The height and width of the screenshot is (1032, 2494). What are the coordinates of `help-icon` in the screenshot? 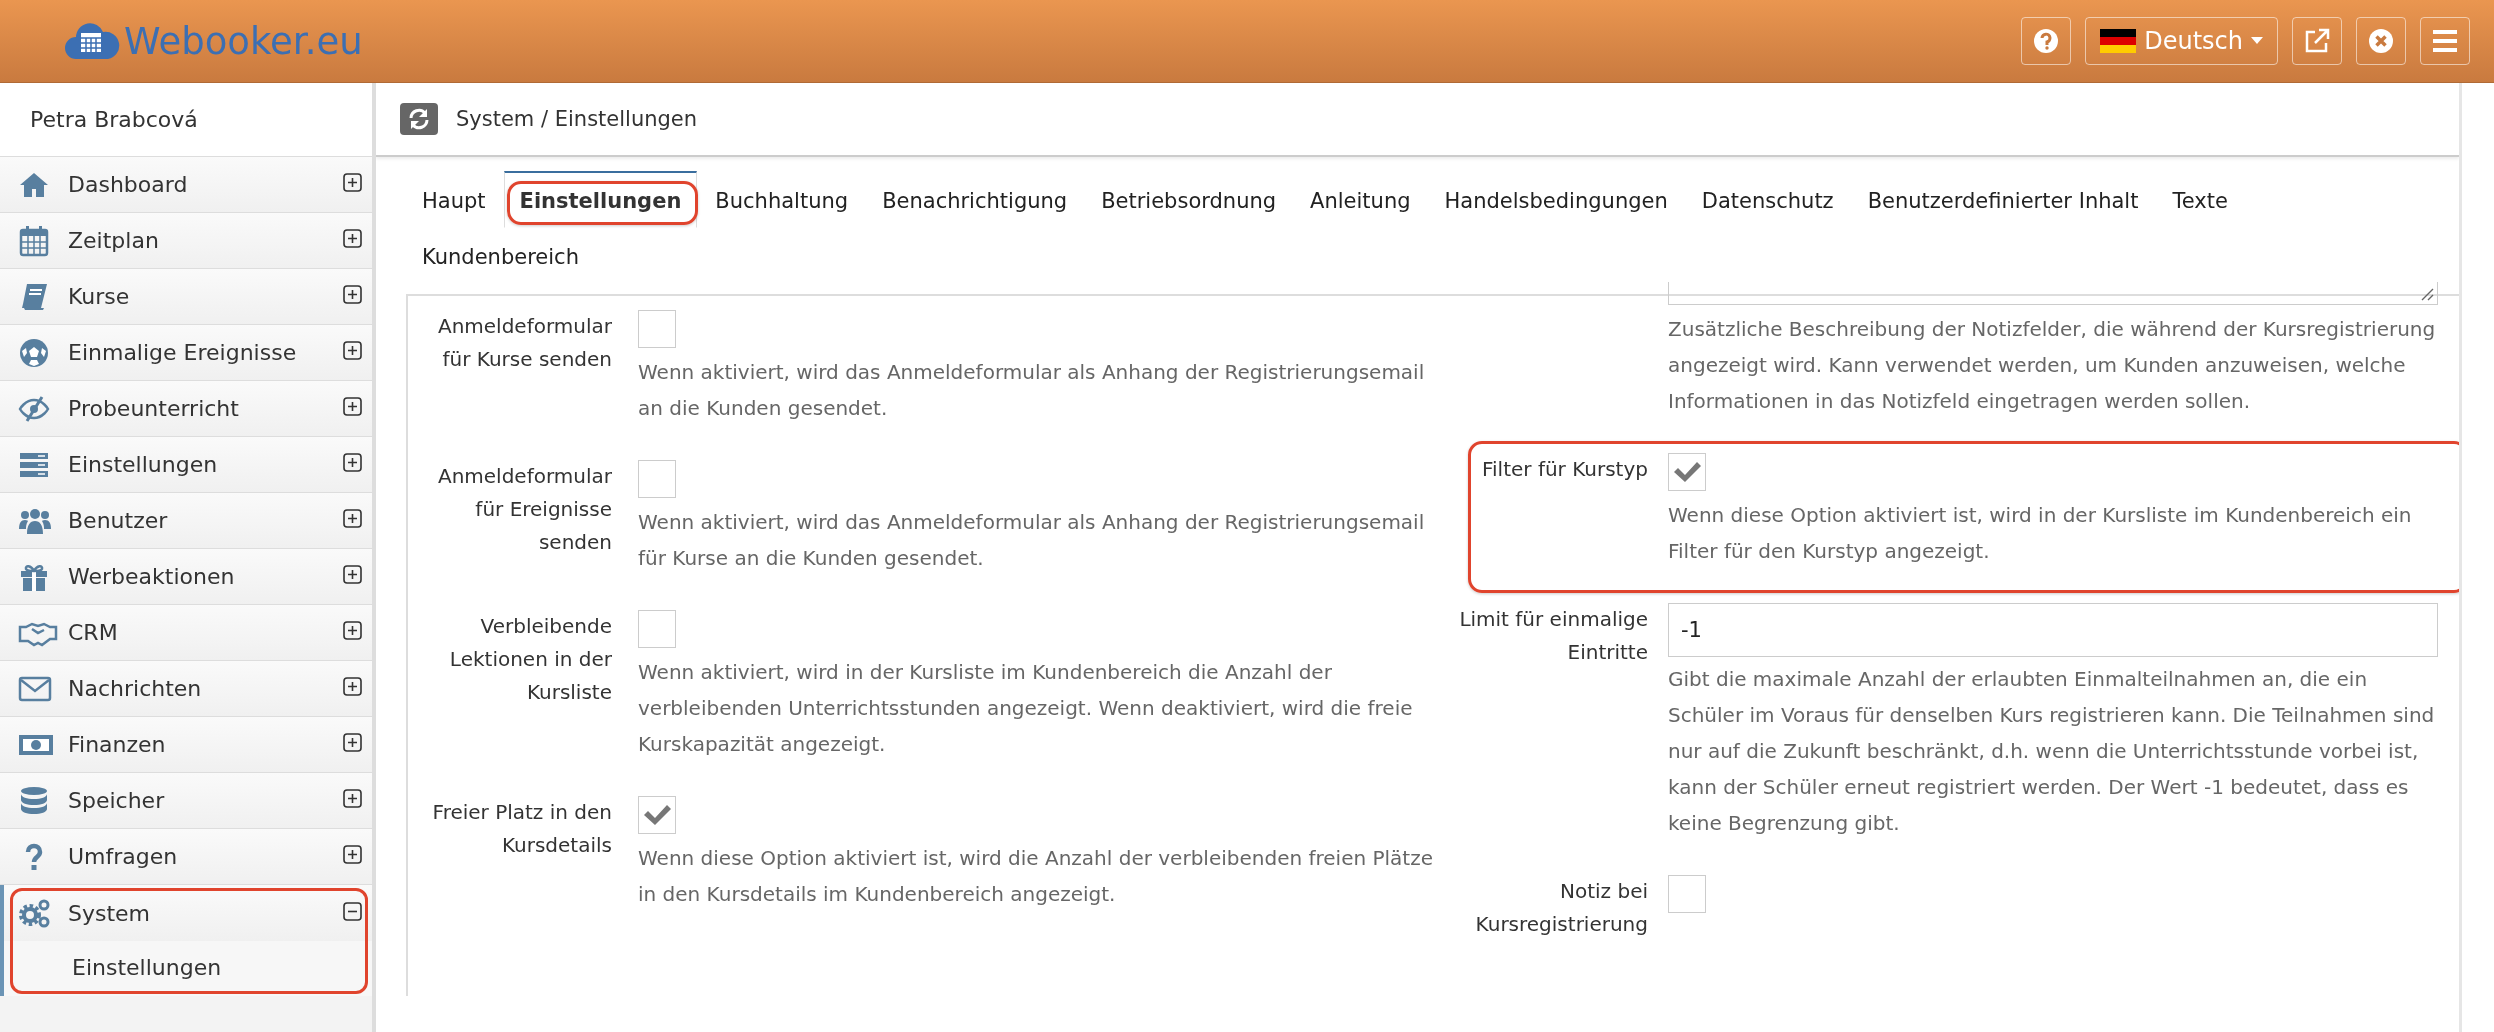 It's located at (2046, 41).